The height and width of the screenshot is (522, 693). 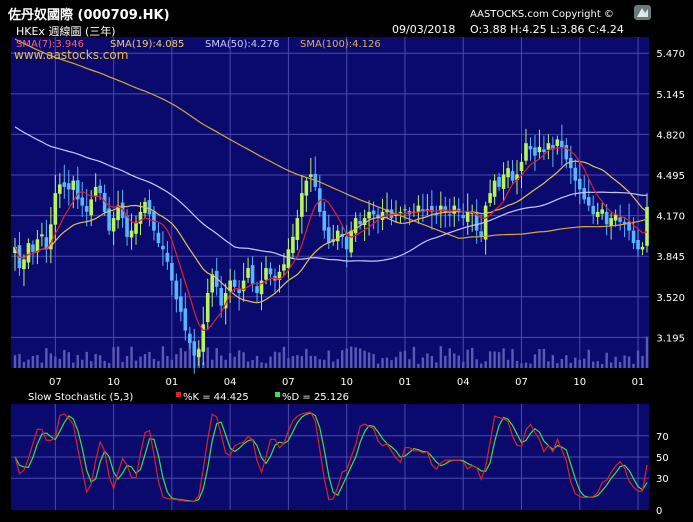 What do you see at coordinates (230, 382) in the screenshot?
I see `time-tick-label: 04` at bounding box center [230, 382].